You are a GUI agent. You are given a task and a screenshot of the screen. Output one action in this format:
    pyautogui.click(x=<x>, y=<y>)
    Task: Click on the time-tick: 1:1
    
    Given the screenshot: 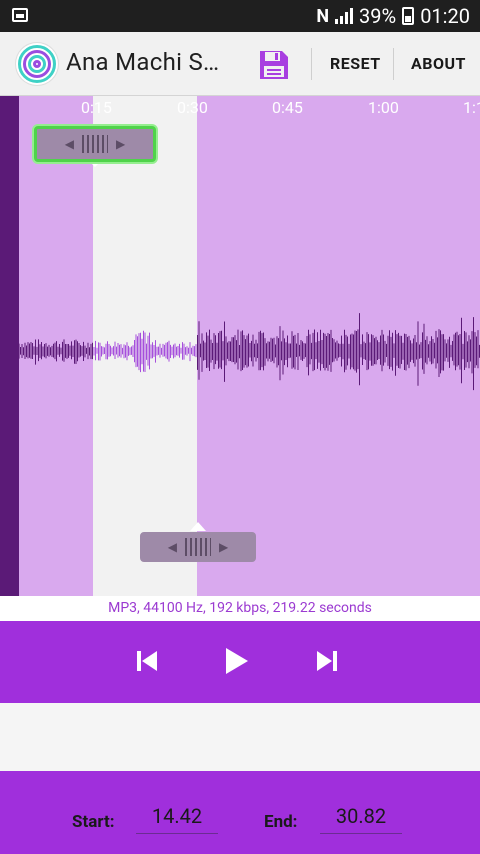 What is the action you would take?
    pyautogui.click(x=471, y=107)
    